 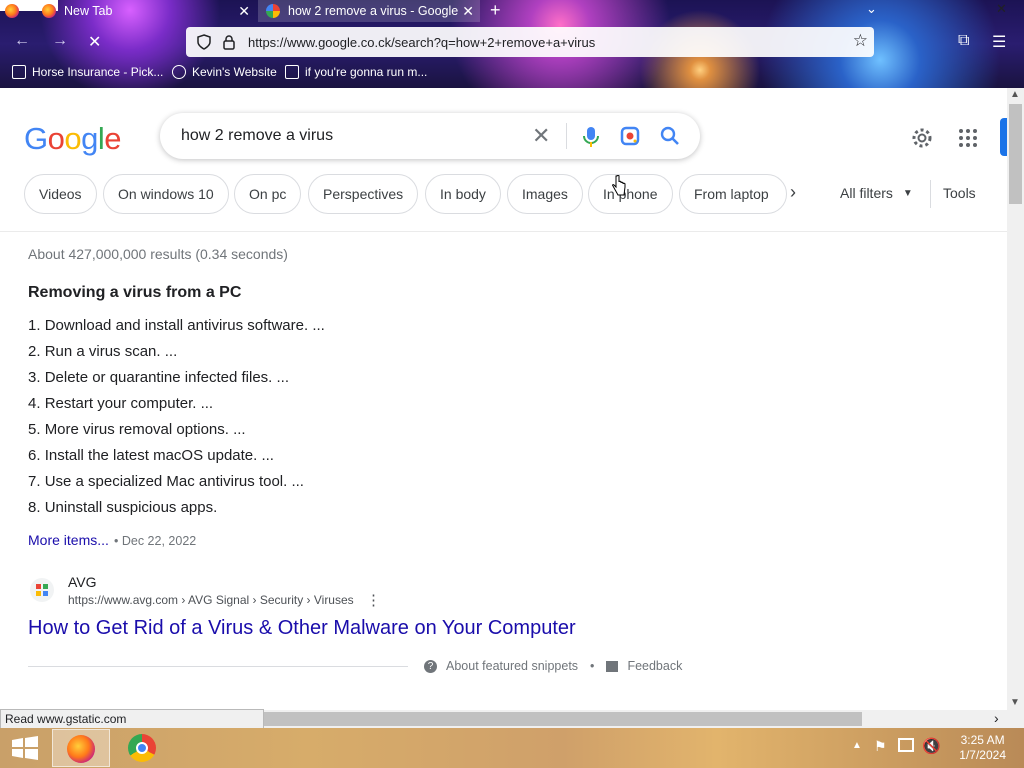 What do you see at coordinates (82, 582) in the screenshot?
I see `source-name: AVG` at bounding box center [82, 582].